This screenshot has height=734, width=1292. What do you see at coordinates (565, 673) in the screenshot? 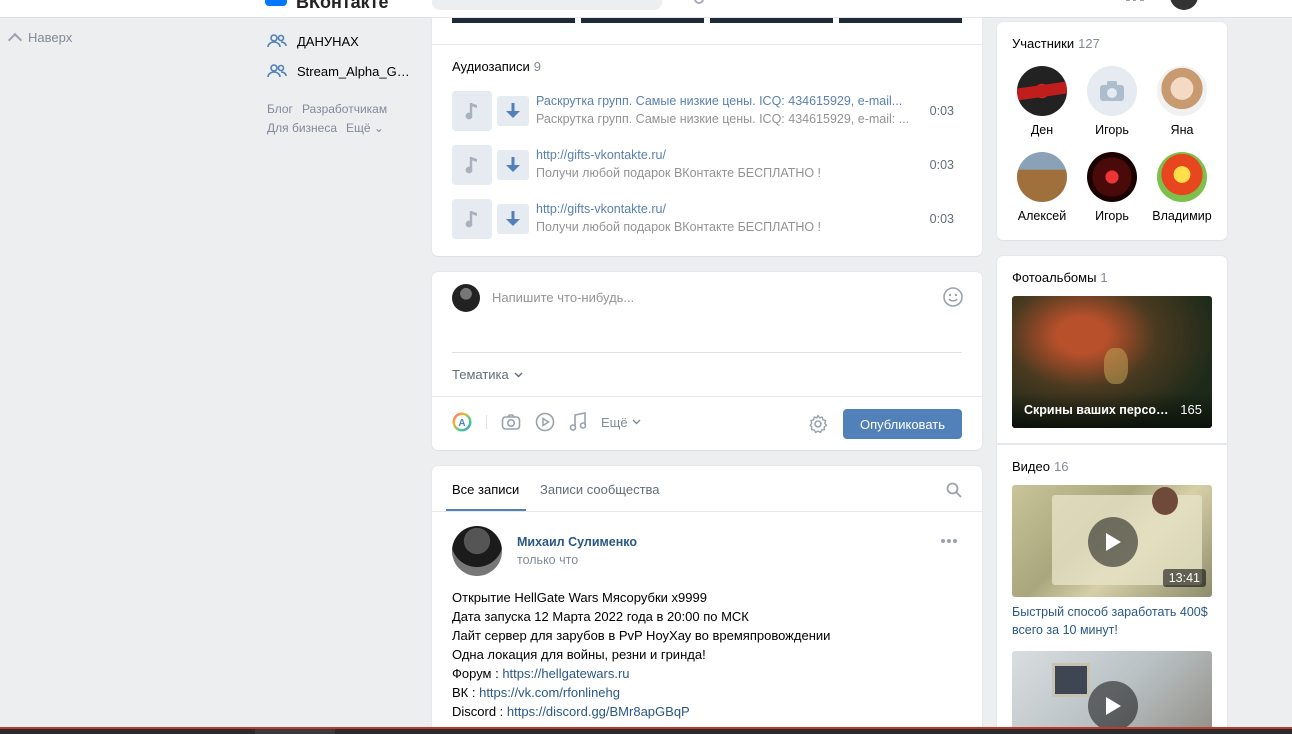
I see `forum-link: https://hellgatewars.ru` at bounding box center [565, 673].